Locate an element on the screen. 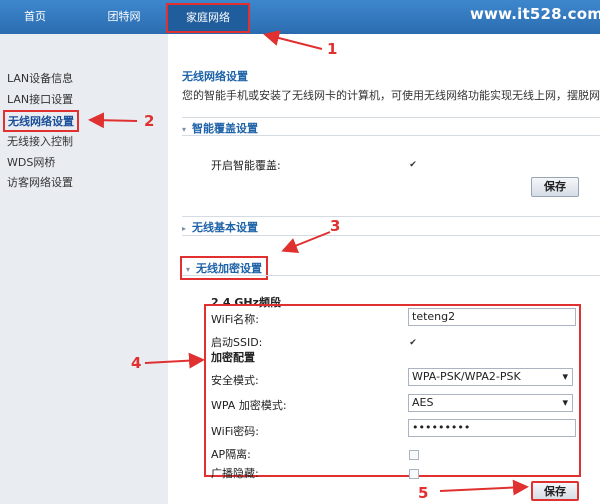 This screenshot has height=504, width=600. arrow-4-icon is located at coordinates (174, 360).